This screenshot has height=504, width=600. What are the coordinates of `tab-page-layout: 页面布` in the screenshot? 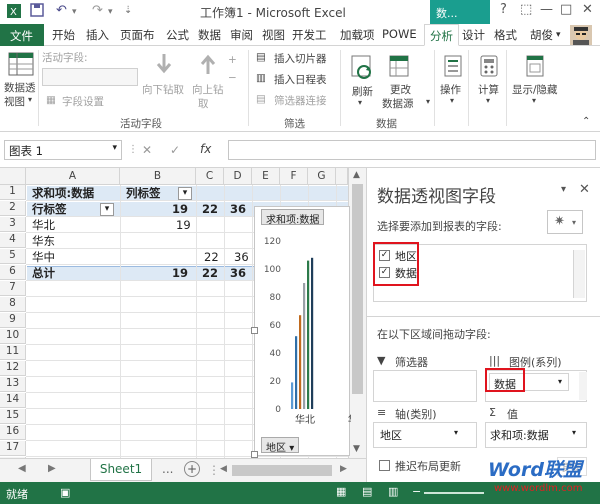 It's located at (137, 35).